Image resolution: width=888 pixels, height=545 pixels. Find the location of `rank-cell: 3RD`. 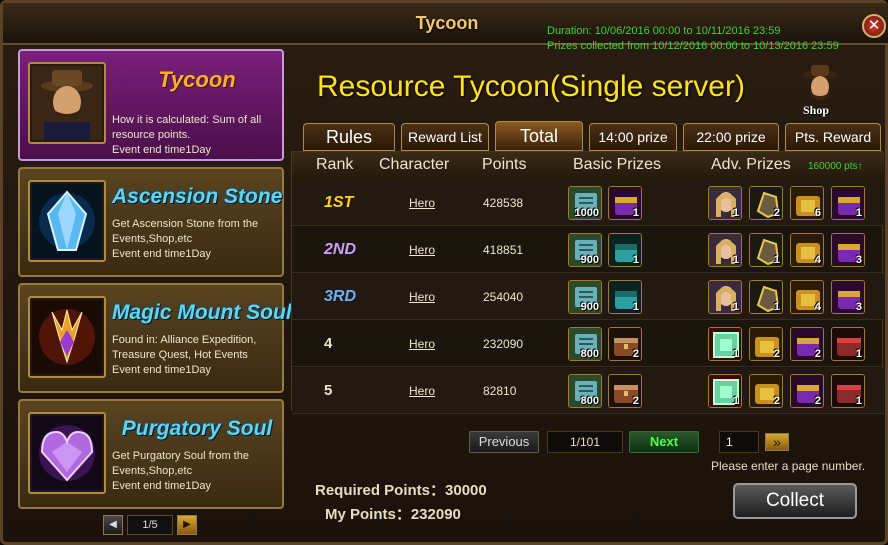

rank-cell: 3RD is located at coordinates (340, 296).